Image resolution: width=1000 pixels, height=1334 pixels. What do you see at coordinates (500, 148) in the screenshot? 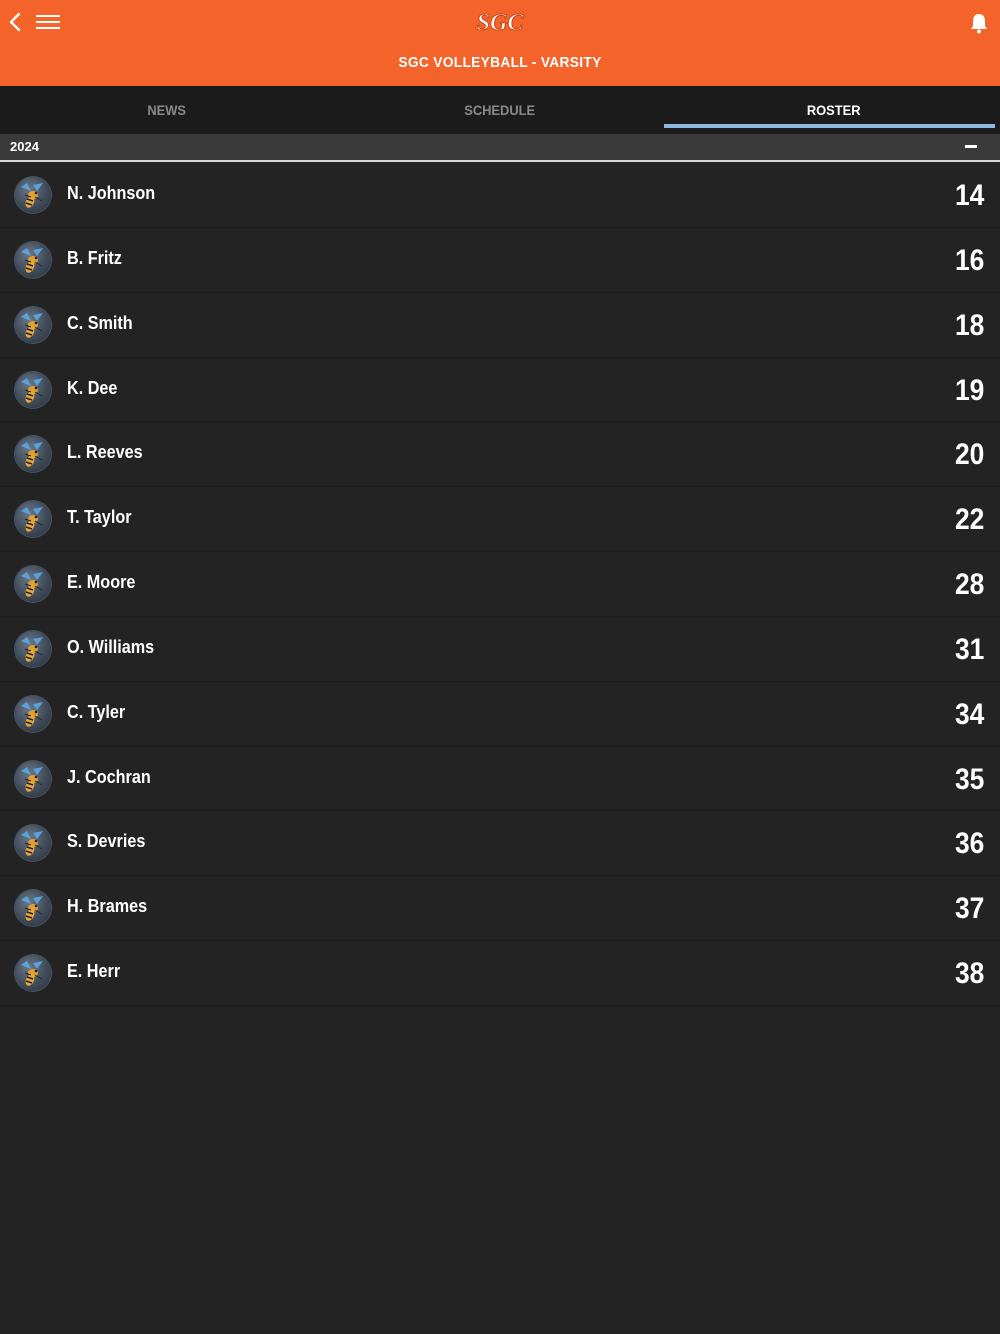
I see `year-section-header: 2024` at bounding box center [500, 148].